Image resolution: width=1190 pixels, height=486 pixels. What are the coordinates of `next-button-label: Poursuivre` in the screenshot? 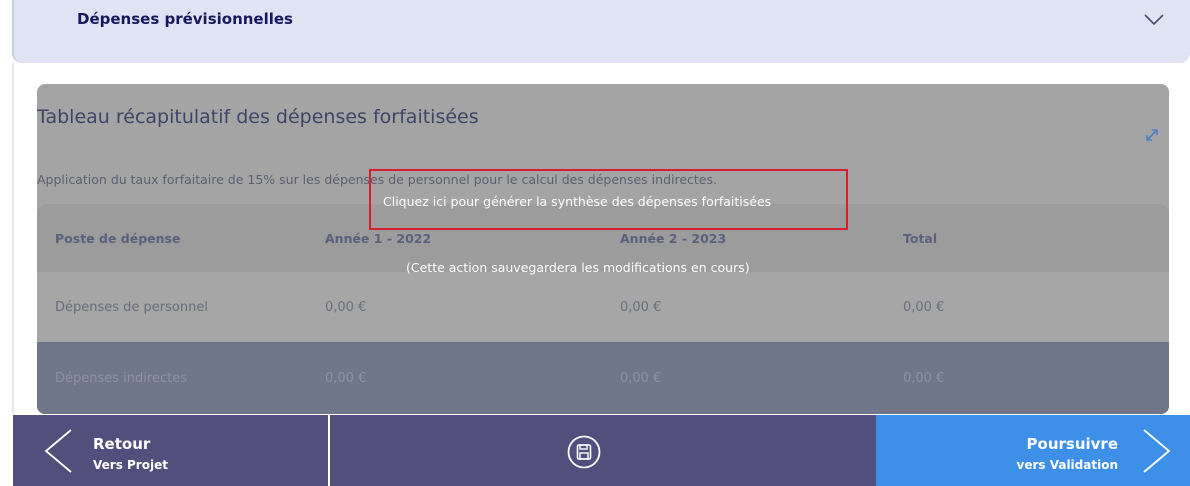 It's located at (1072, 444).